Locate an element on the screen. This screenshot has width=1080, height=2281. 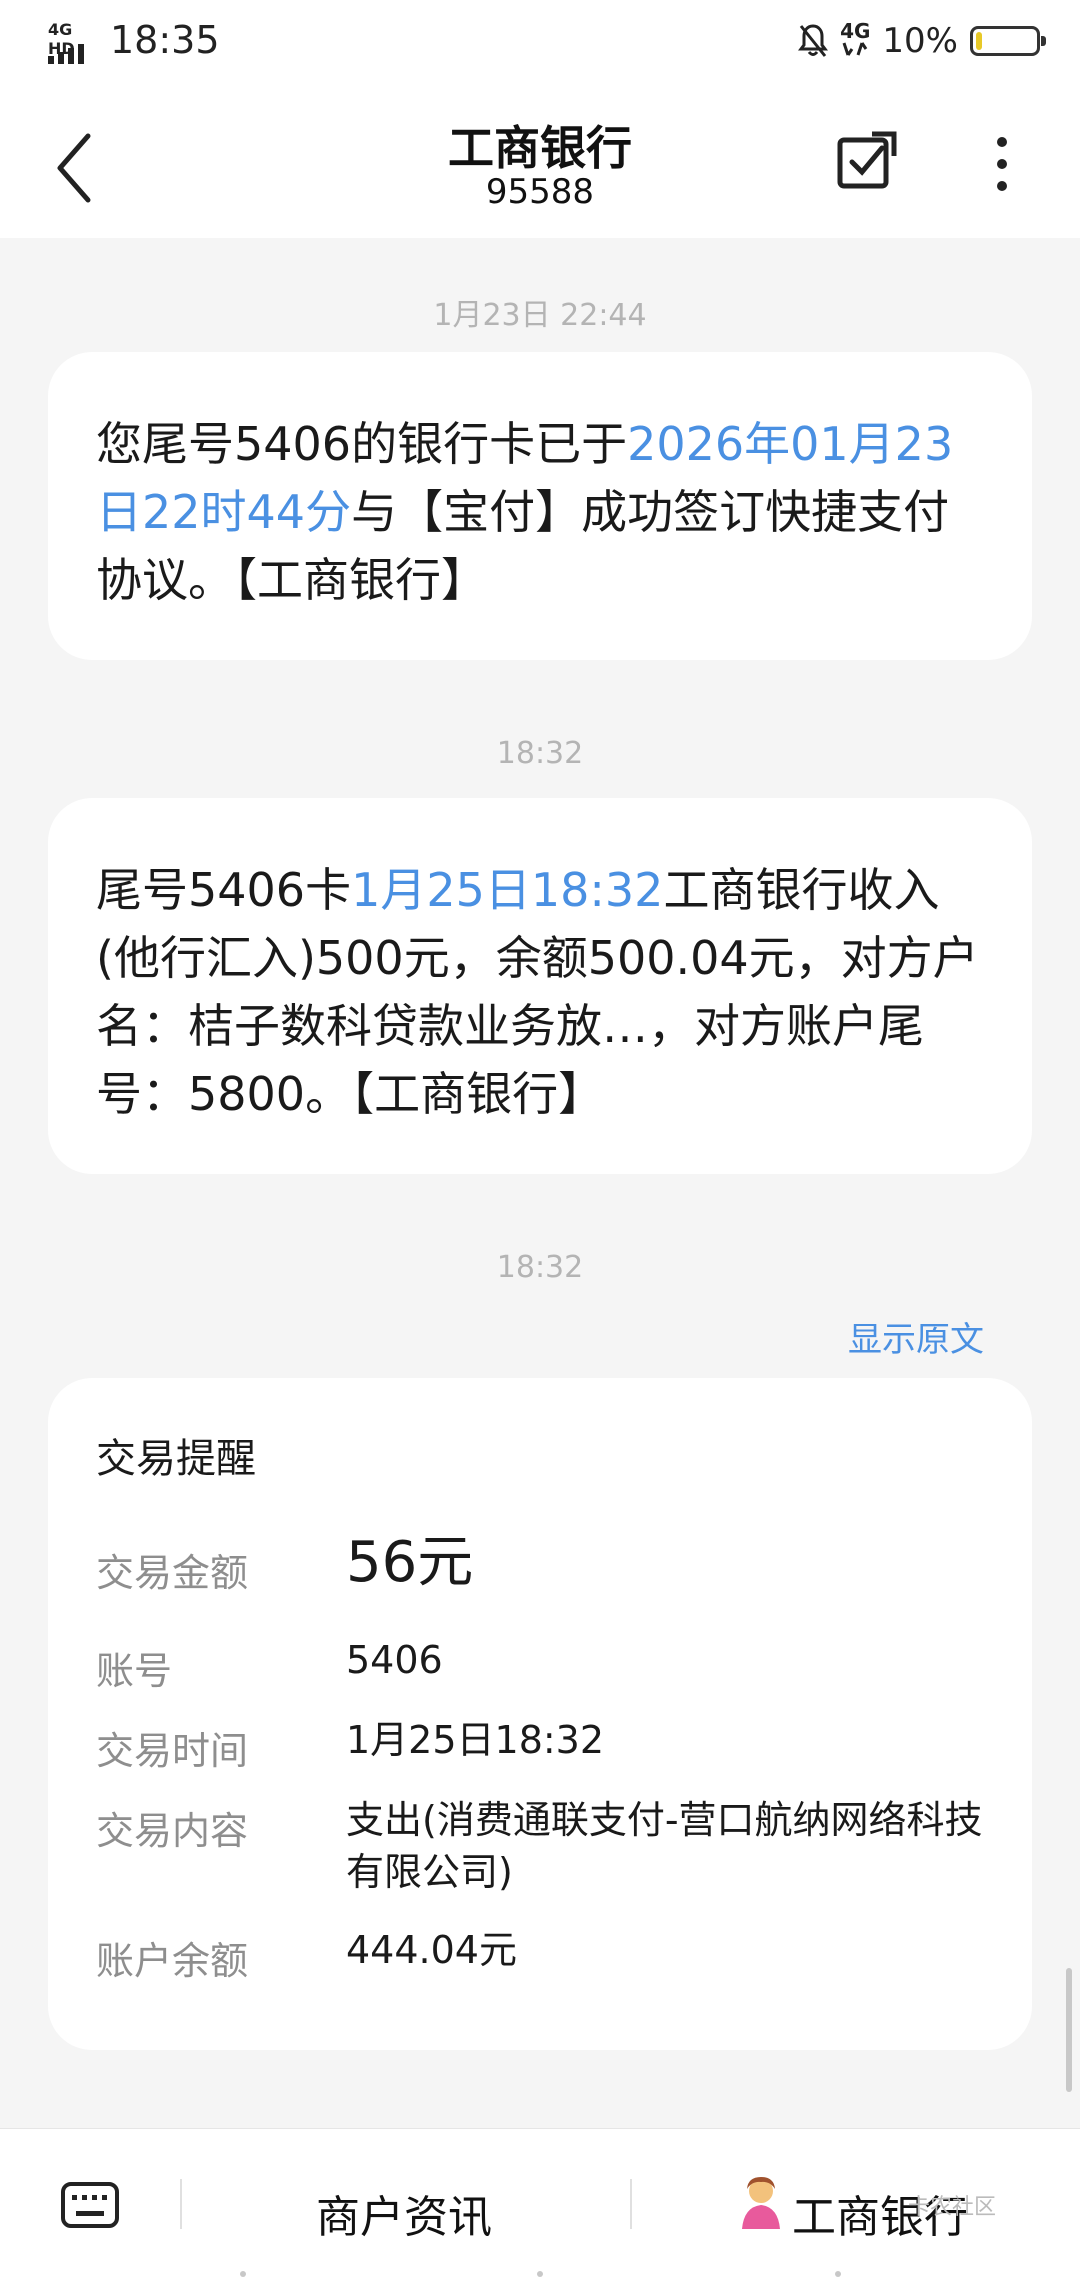
contact-number: 95588 is located at coordinates (540, 192).